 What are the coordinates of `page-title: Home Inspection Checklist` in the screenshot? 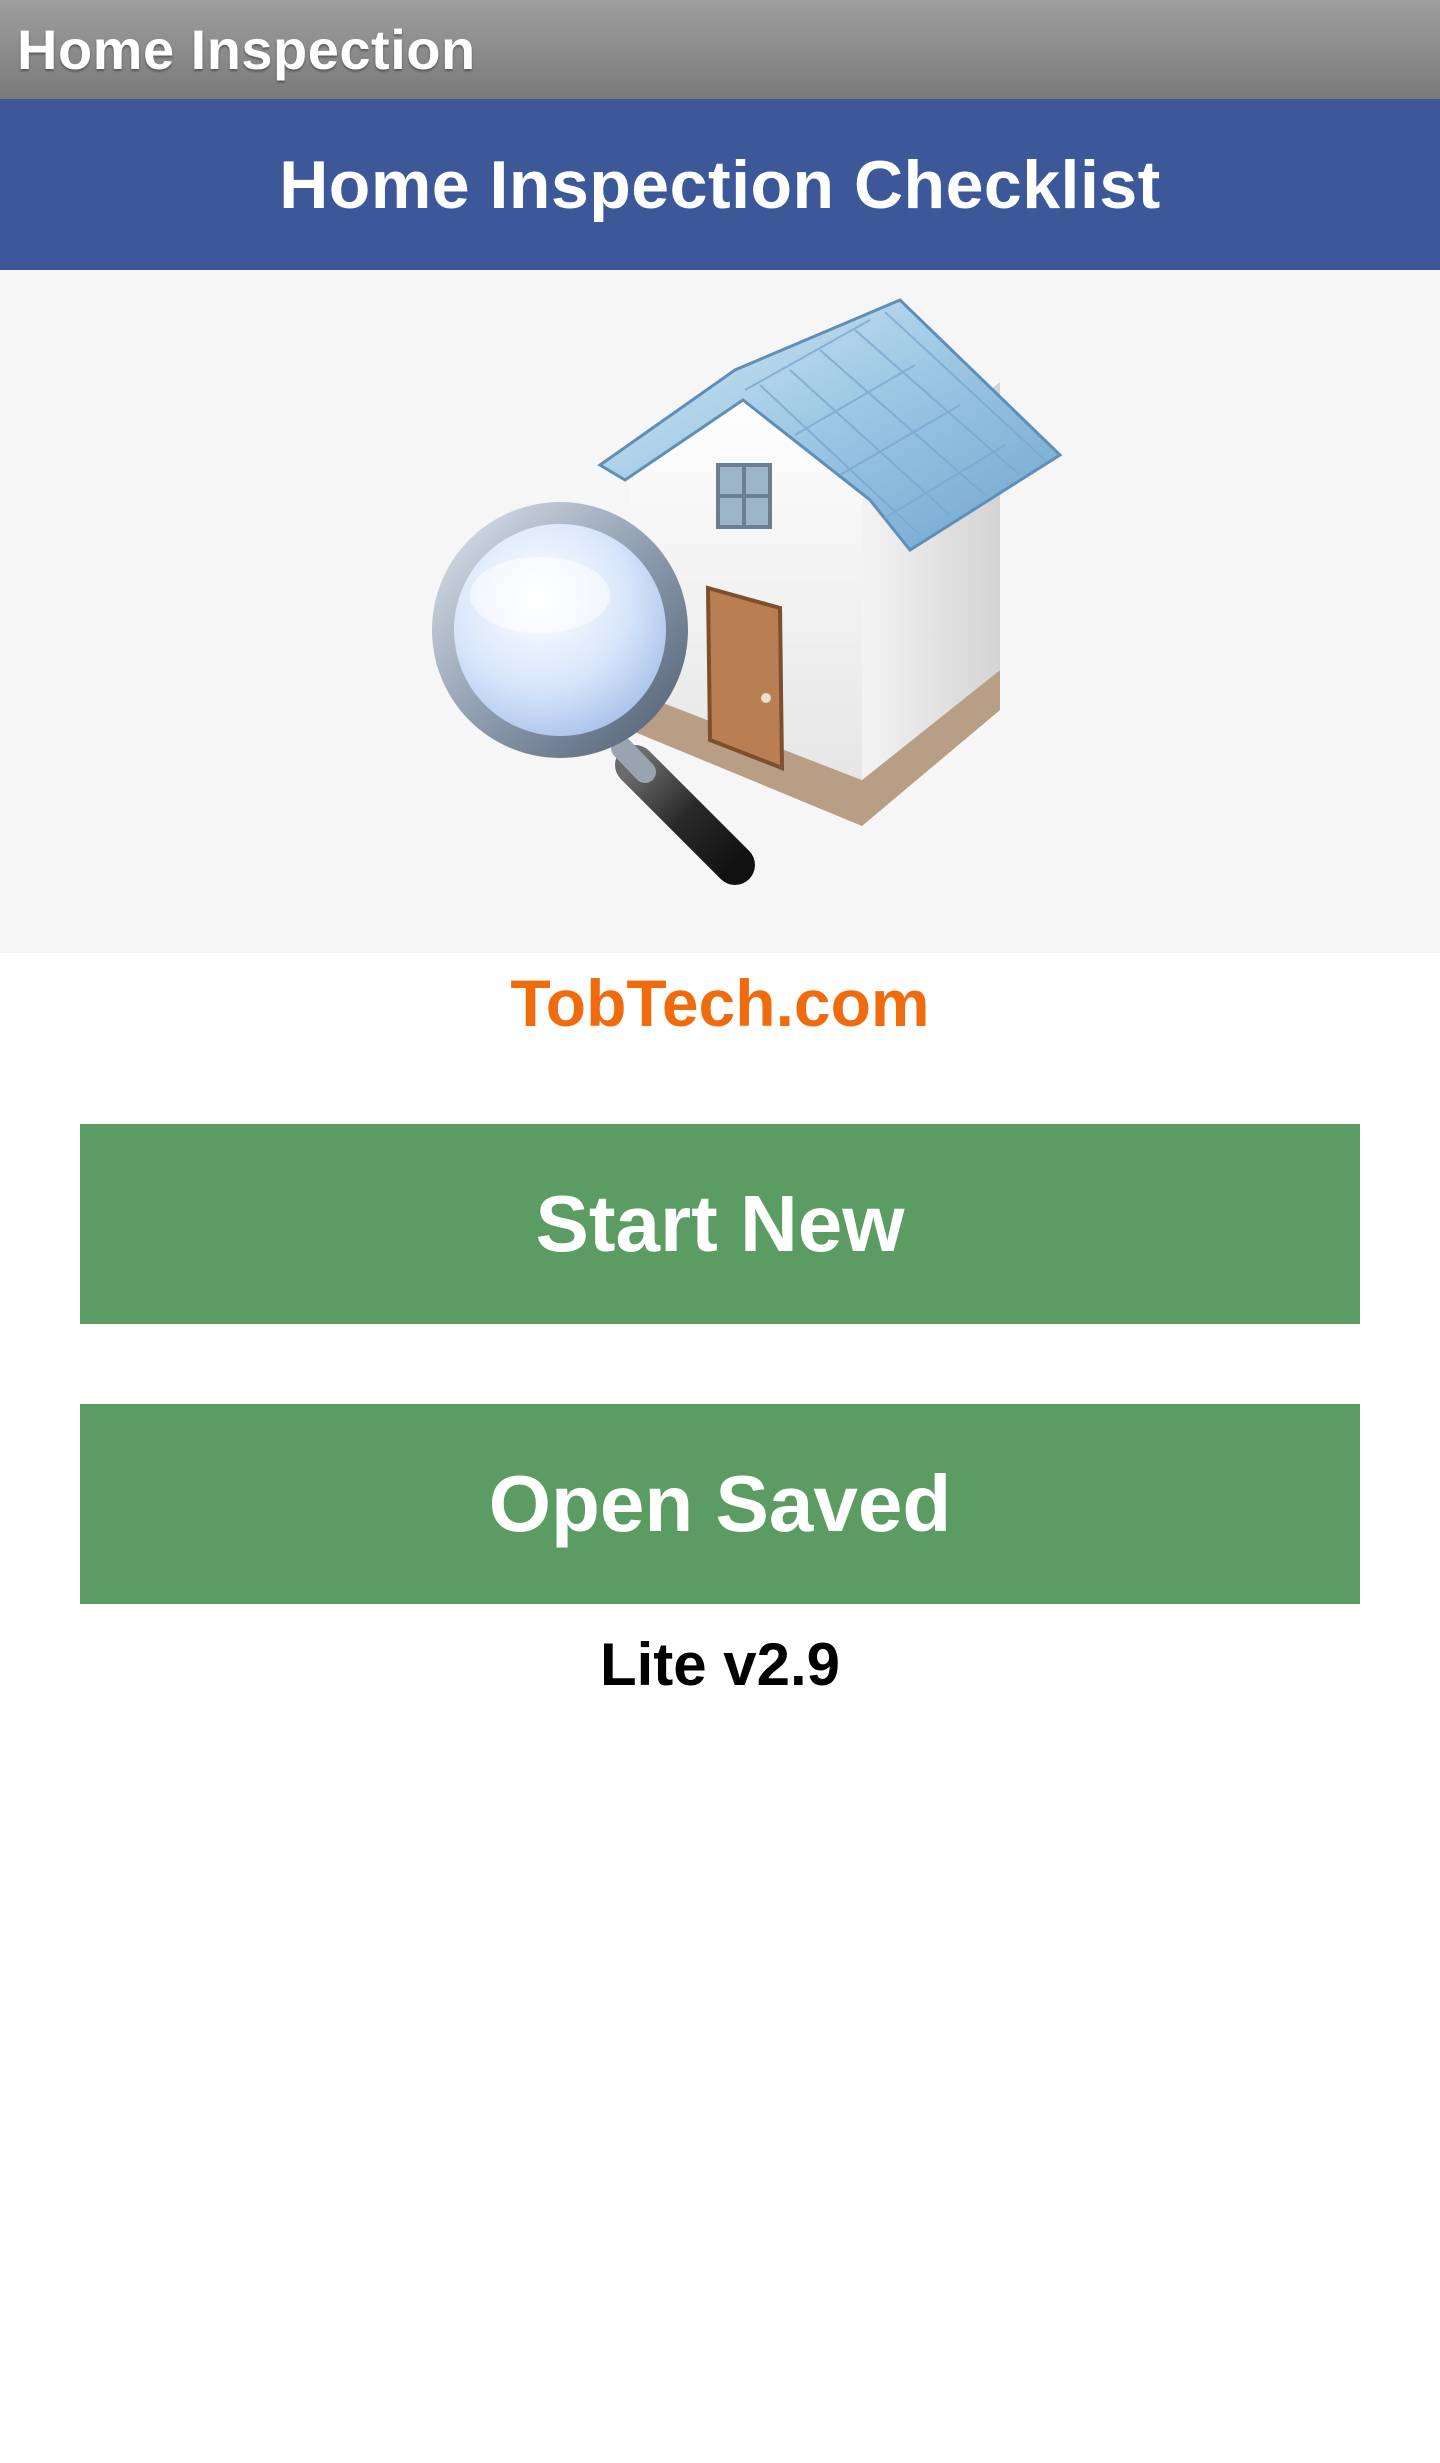 It's located at (720, 184).